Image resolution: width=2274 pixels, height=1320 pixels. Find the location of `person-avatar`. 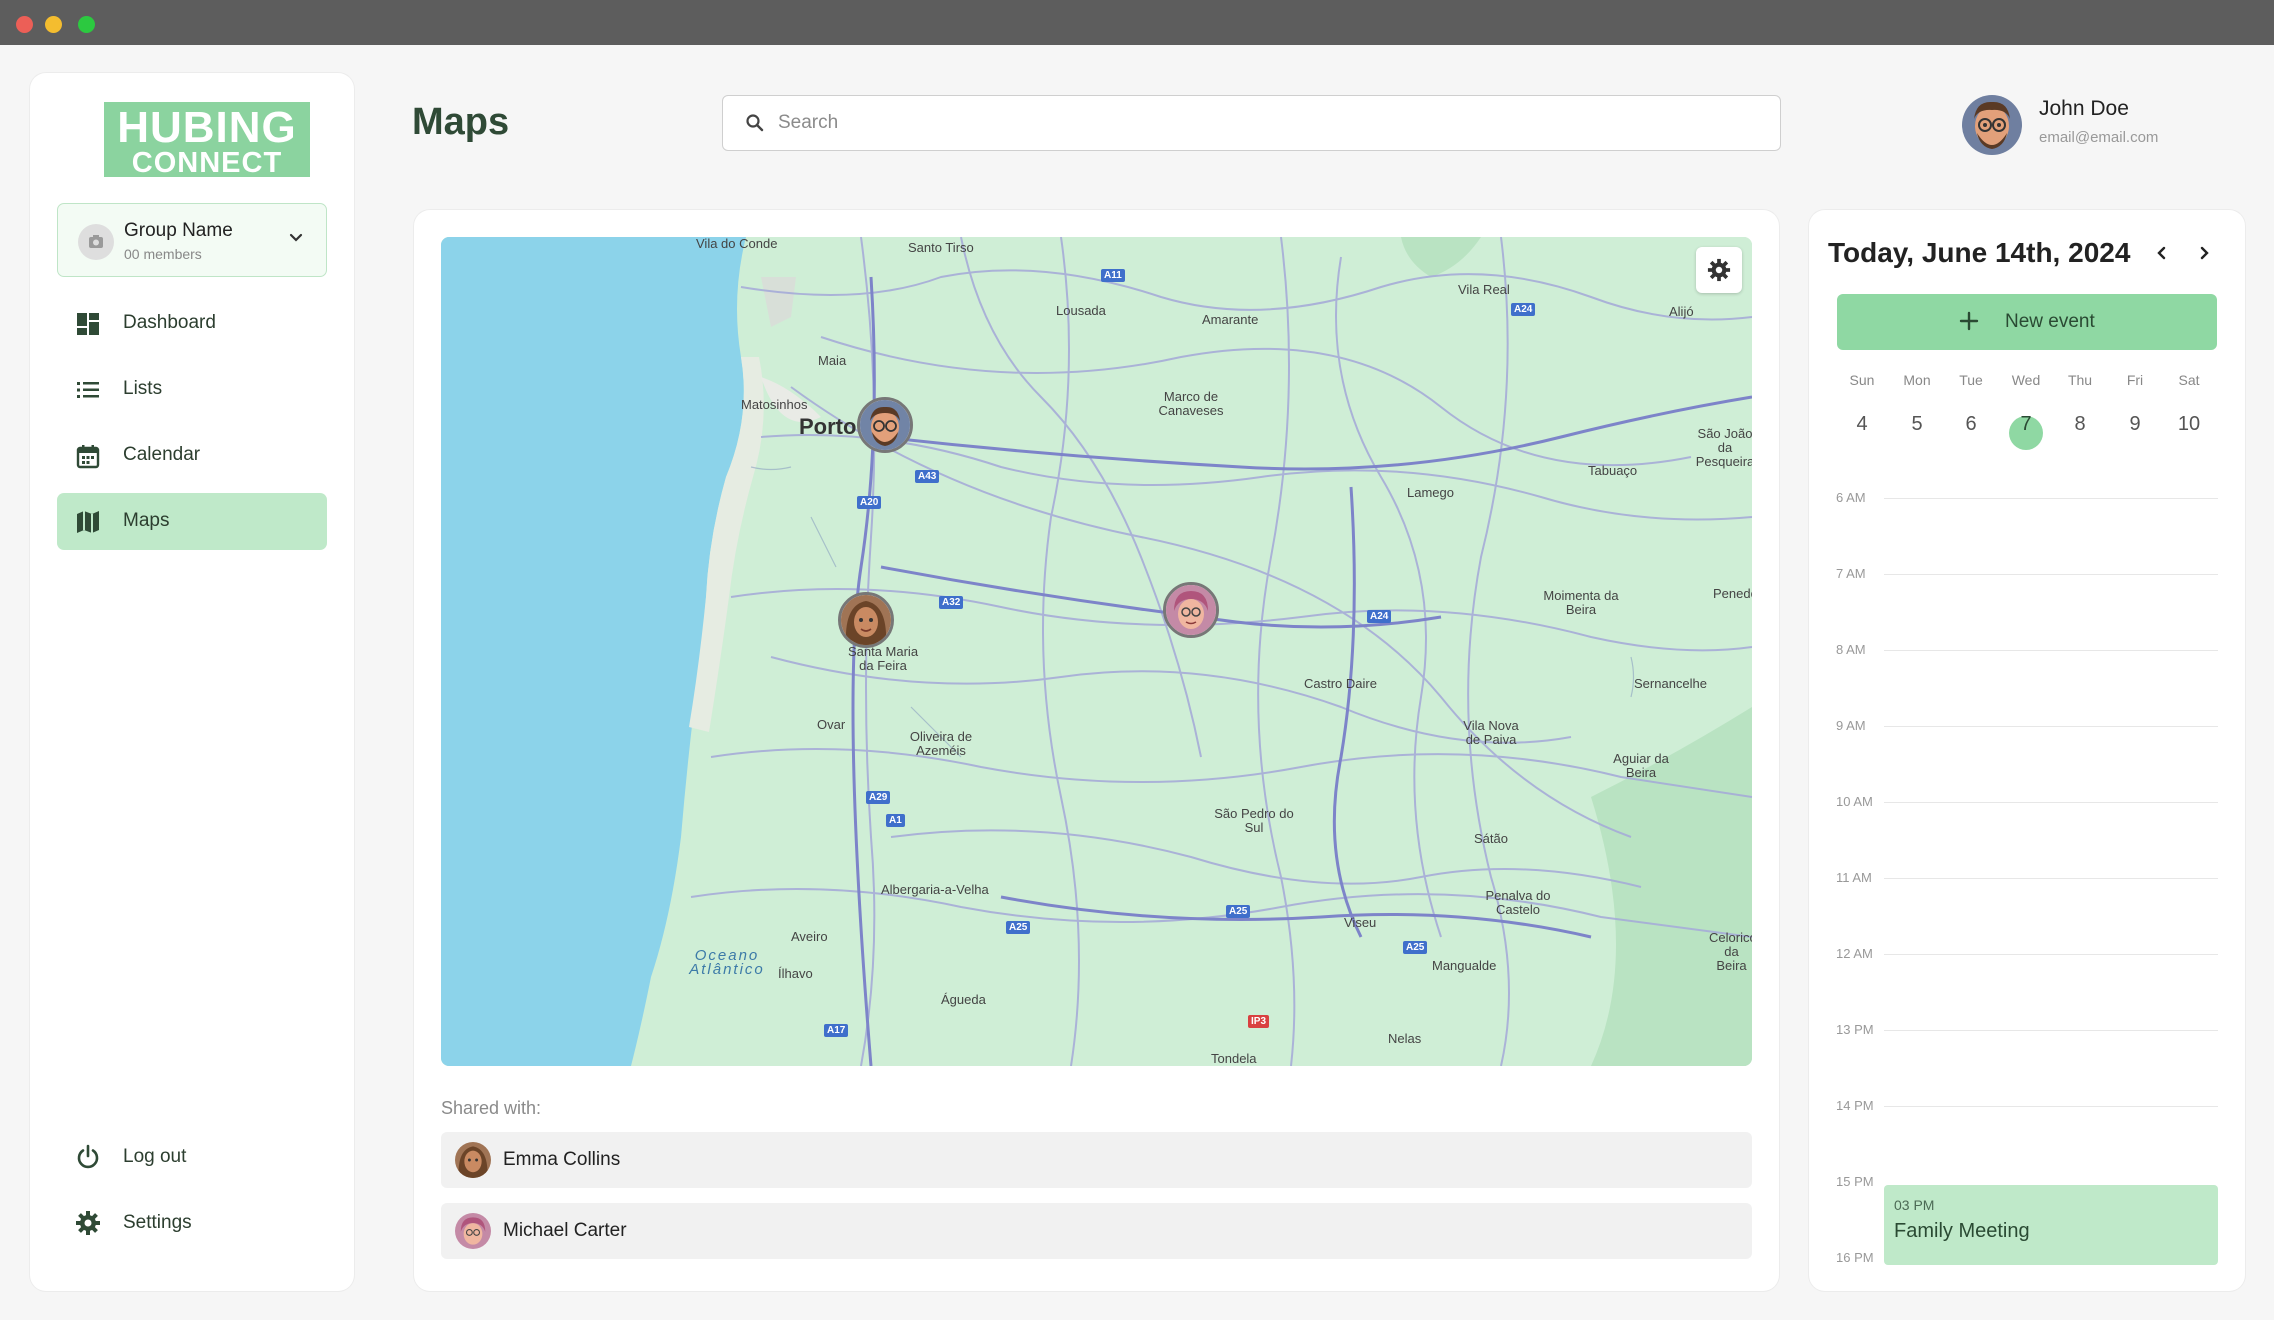

person-avatar is located at coordinates (473, 1231).